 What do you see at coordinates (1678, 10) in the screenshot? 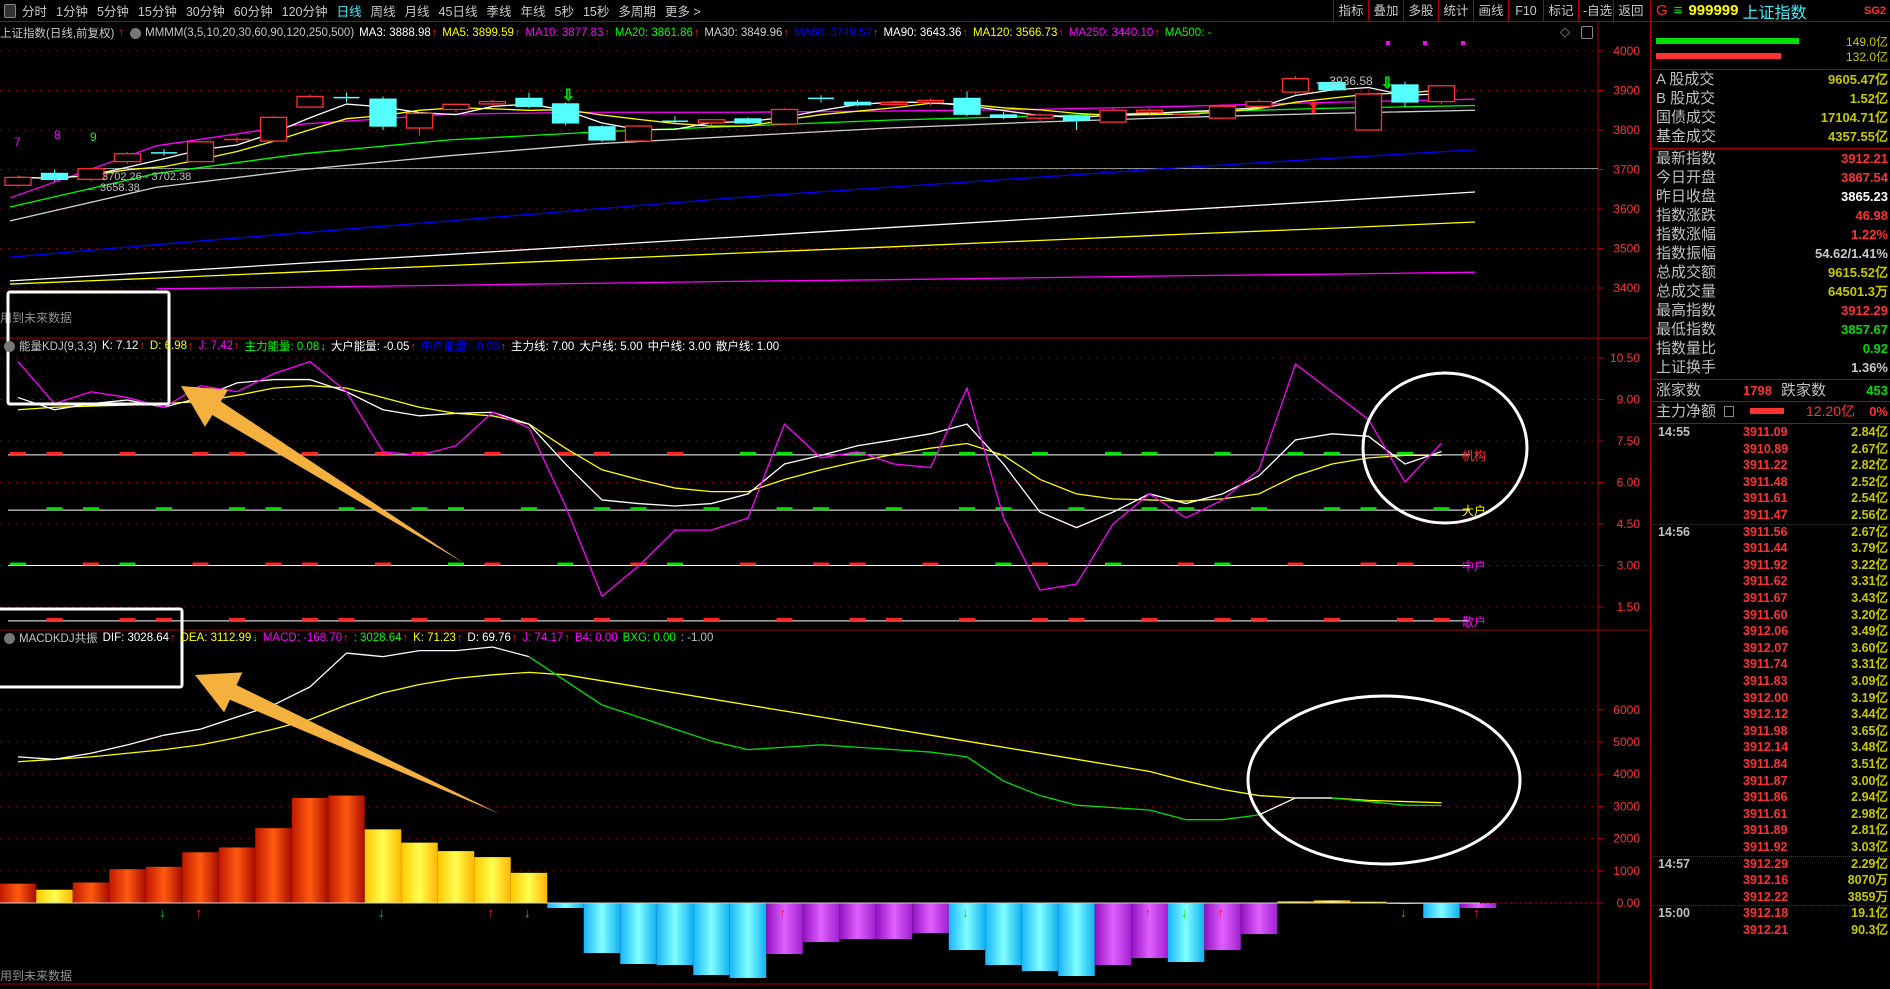
I see `menu-icon: ≡` at bounding box center [1678, 10].